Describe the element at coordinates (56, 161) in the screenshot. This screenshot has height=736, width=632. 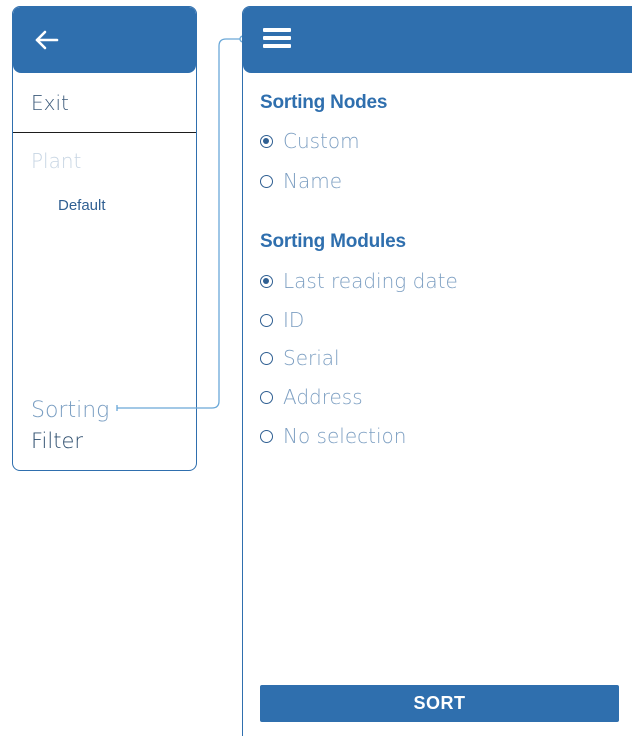
I see `menu-item-plant: Plant` at that location.